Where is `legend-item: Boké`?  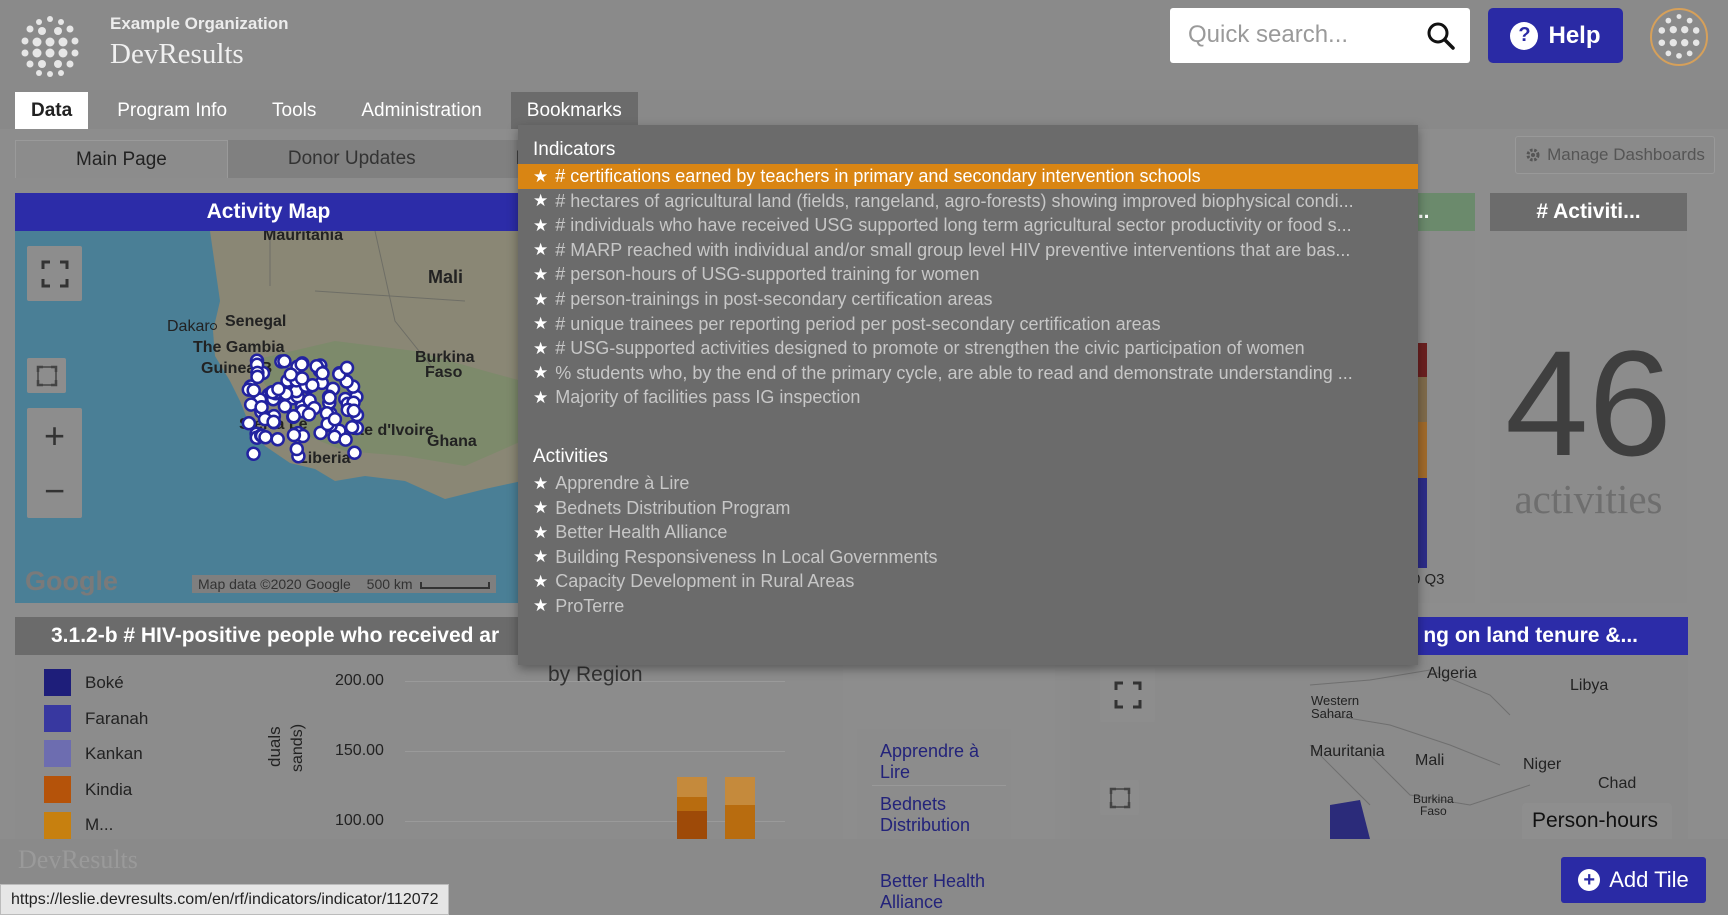 legend-item: Boké is located at coordinates (84, 682).